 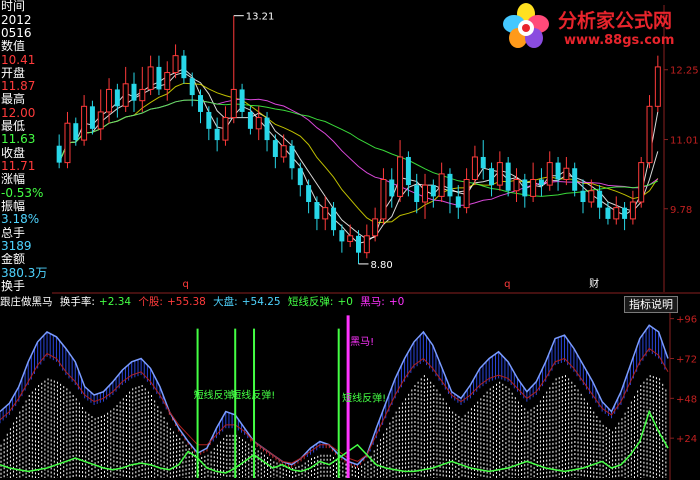 What do you see at coordinates (396, 302) in the screenshot?
I see `blackhorse-value: +0` at bounding box center [396, 302].